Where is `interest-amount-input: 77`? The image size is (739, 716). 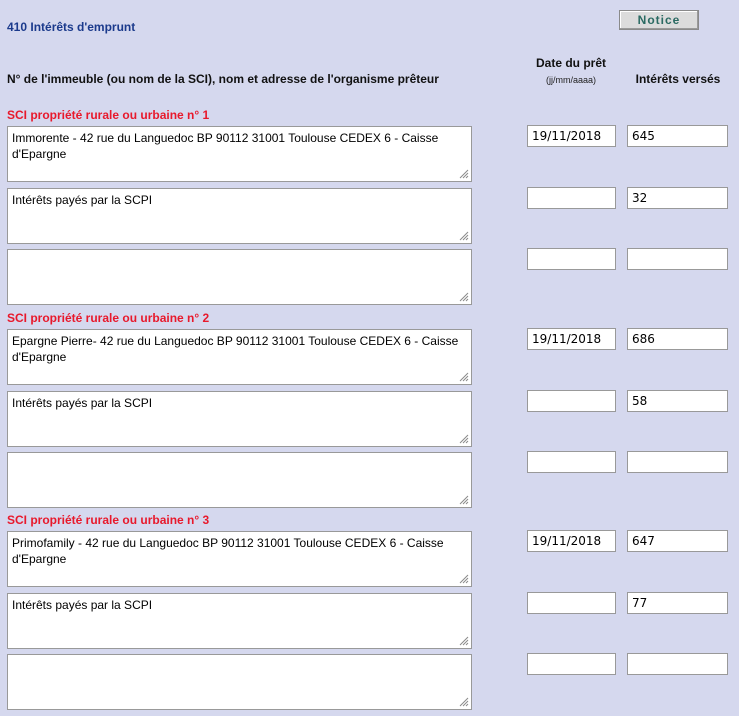 interest-amount-input: 77 is located at coordinates (677, 603).